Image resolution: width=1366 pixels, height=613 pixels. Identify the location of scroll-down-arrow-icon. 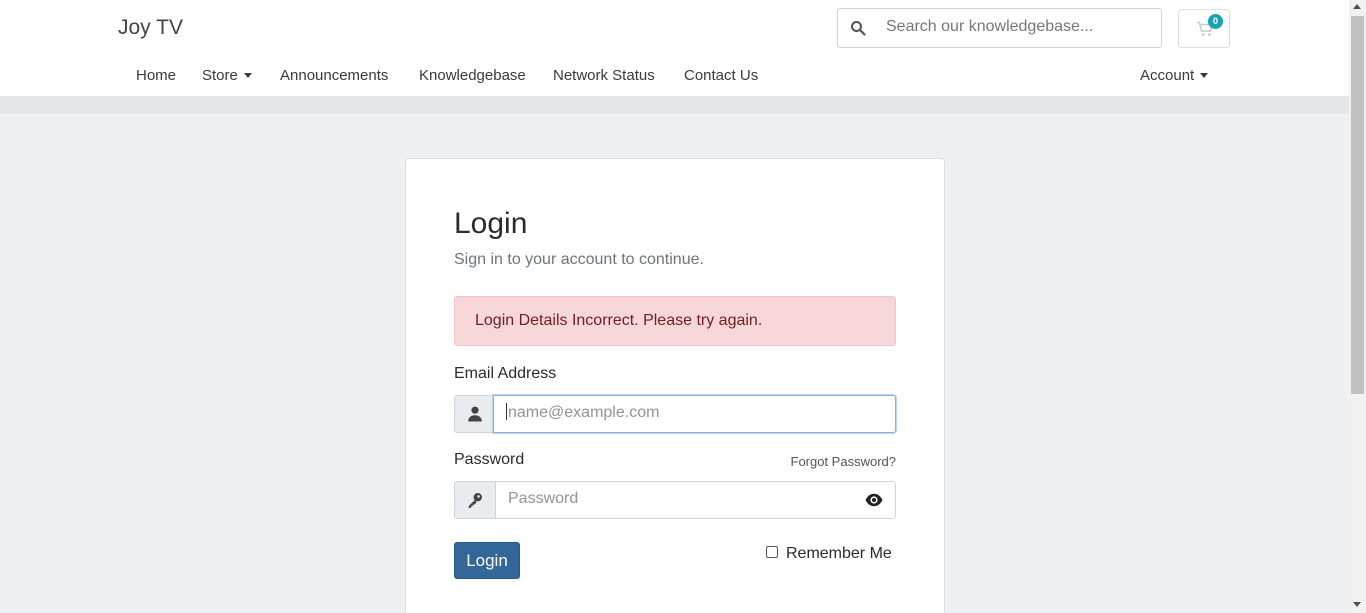
(1357, 604).